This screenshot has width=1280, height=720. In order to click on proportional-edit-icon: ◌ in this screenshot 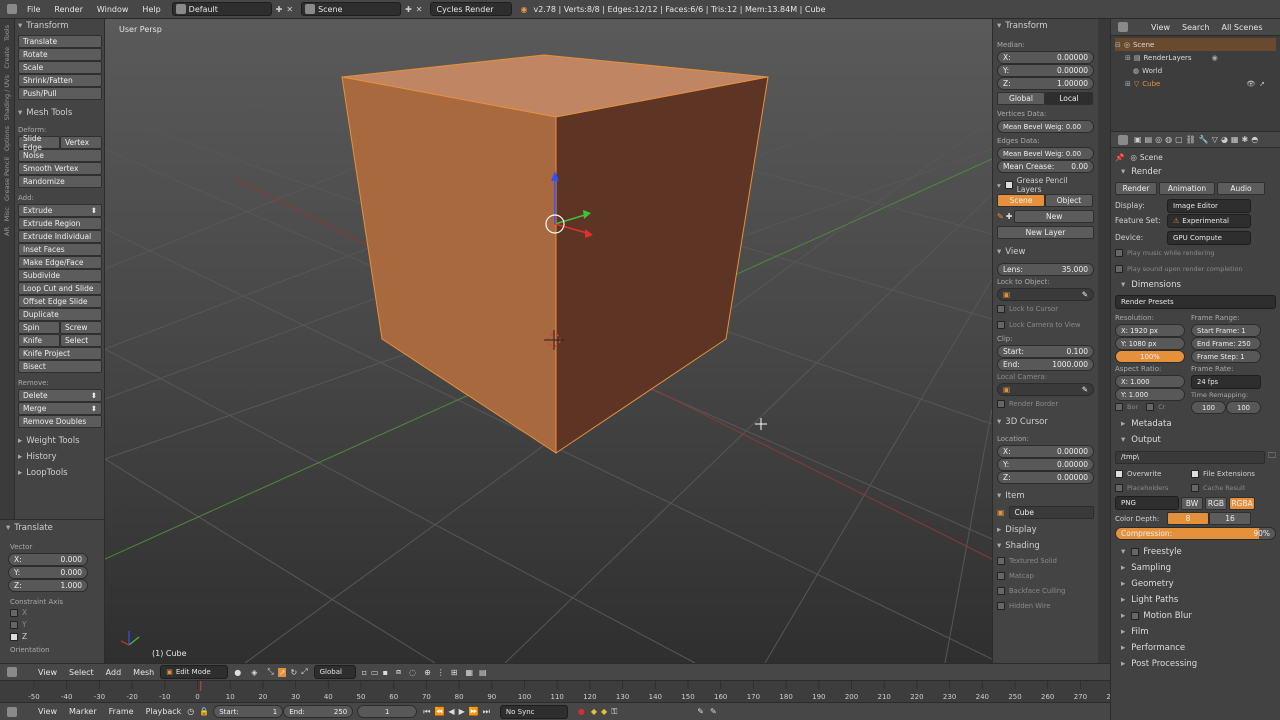, I will do `click(412, 672)`.